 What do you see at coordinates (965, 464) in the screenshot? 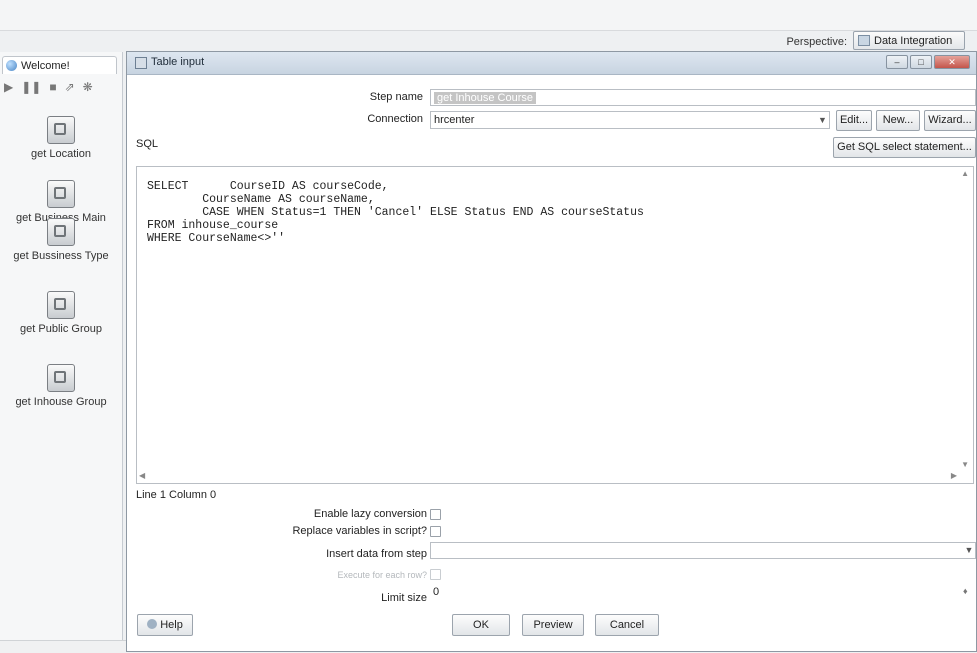
I see `scroll-down-icon: ▼` at bounding box center [965, 464].